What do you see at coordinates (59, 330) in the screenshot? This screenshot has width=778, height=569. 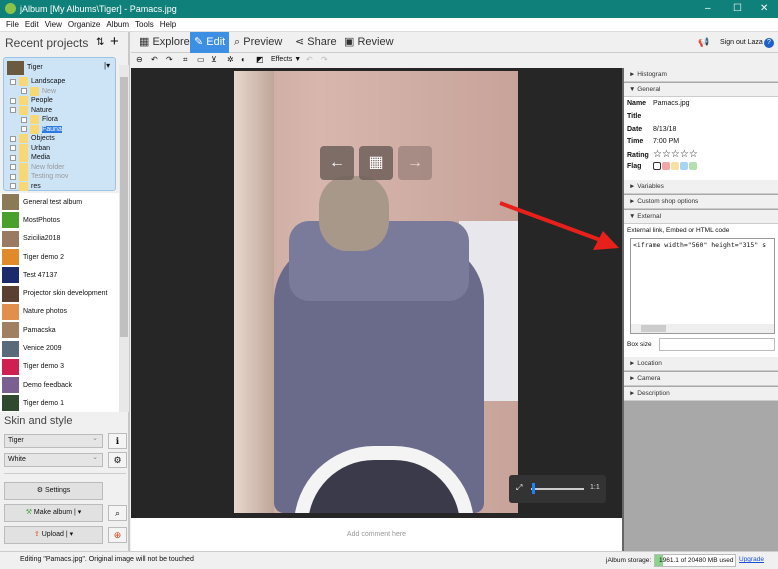 I see `project-list-item: Pamacska` at bounding box center [59, 330].